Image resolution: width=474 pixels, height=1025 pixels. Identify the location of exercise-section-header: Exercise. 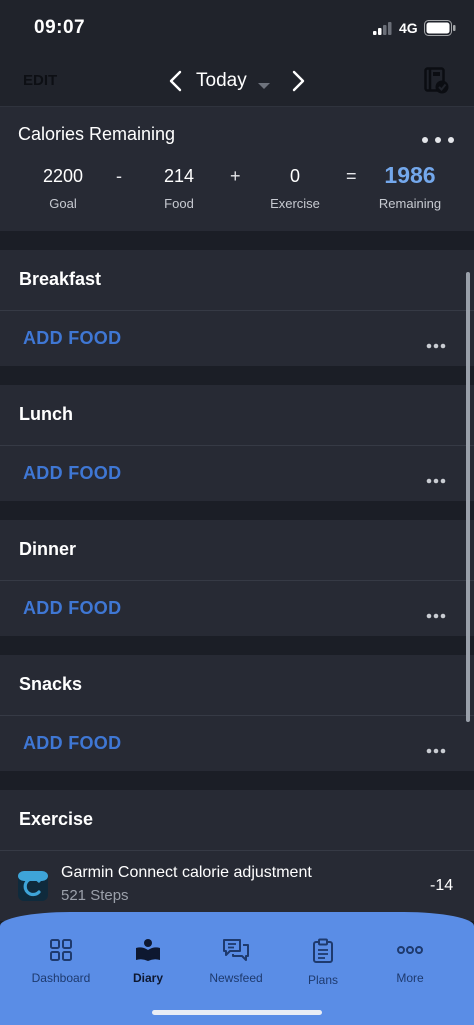
(237, 820).